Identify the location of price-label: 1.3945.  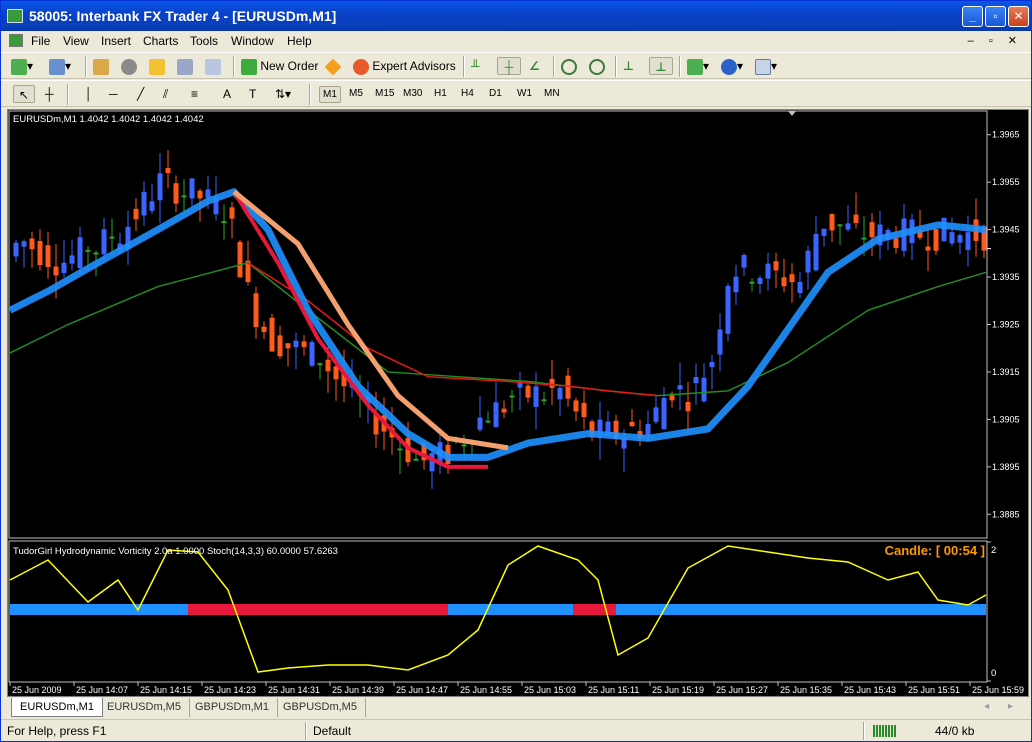
(1006, 230).